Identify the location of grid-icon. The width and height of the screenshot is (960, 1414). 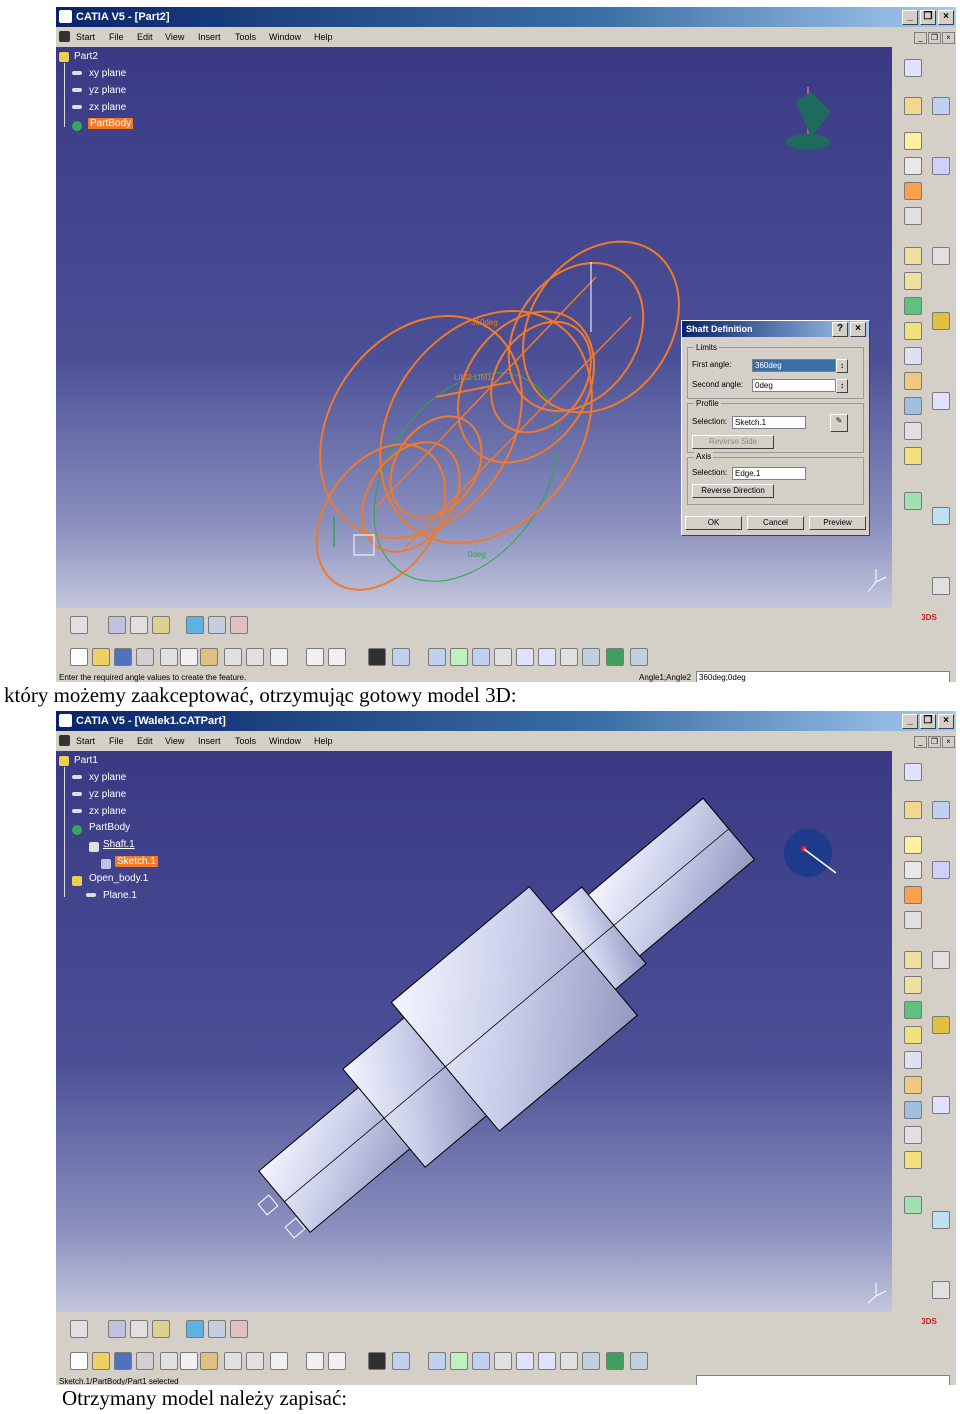
(941, 870).